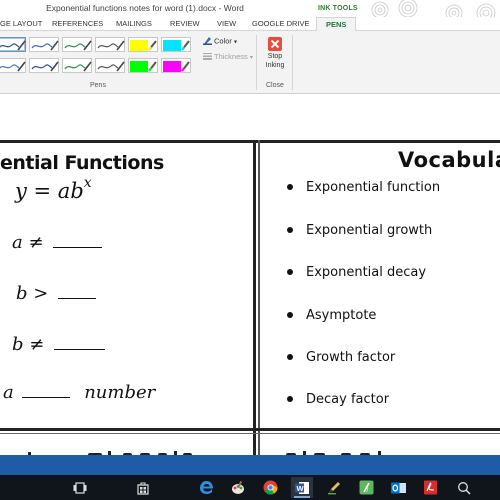  I want to click on green-app-icon: /, so click(366, 487).